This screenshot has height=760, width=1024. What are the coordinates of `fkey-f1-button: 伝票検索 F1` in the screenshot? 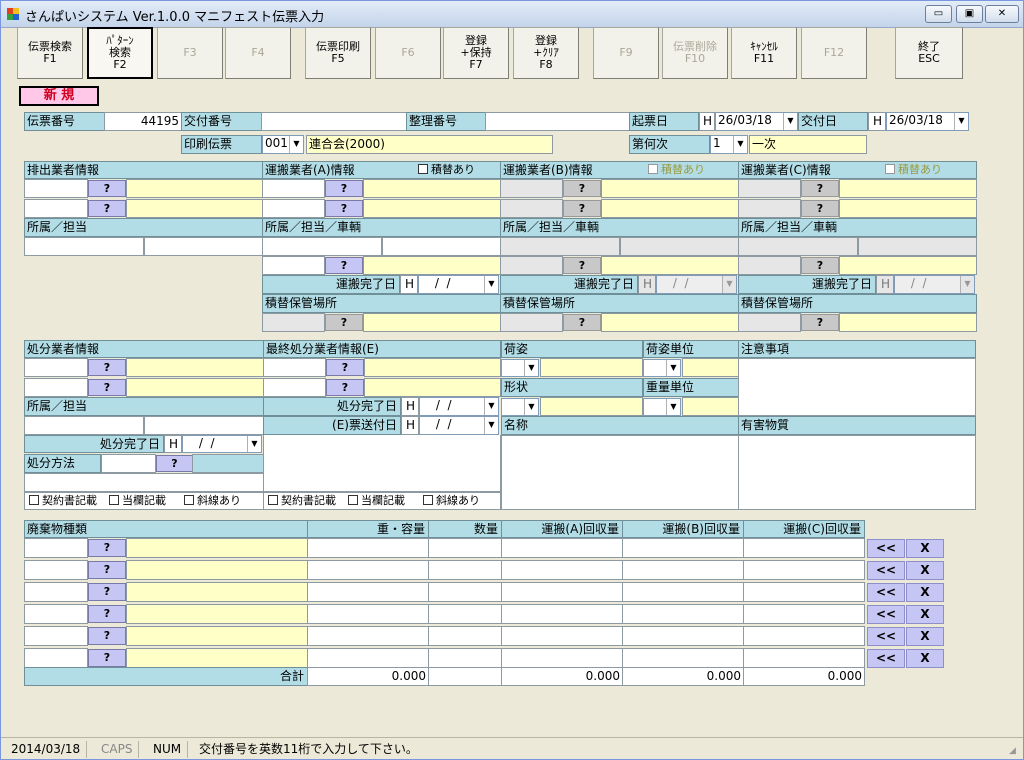 It's located at (50, 53).